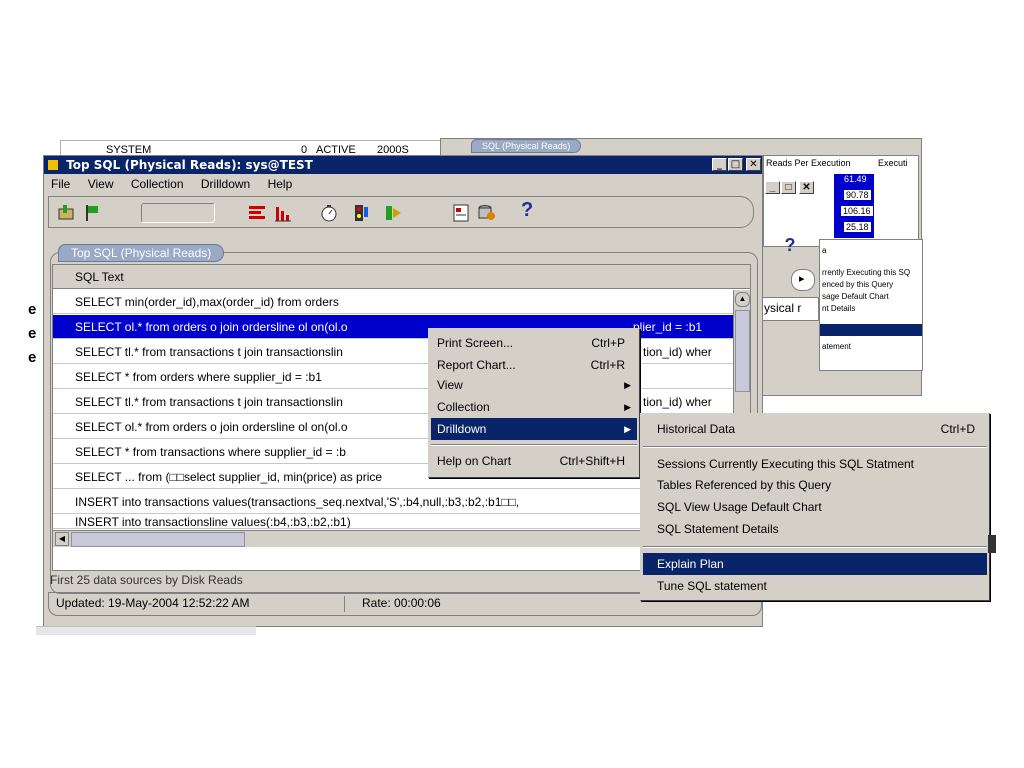 The width and height of the screenshot is (1024, 768). What do you see at coordinates (527, 210) in the screenshot?
I see `help-icon: ?` at bounding box center [527, 210].